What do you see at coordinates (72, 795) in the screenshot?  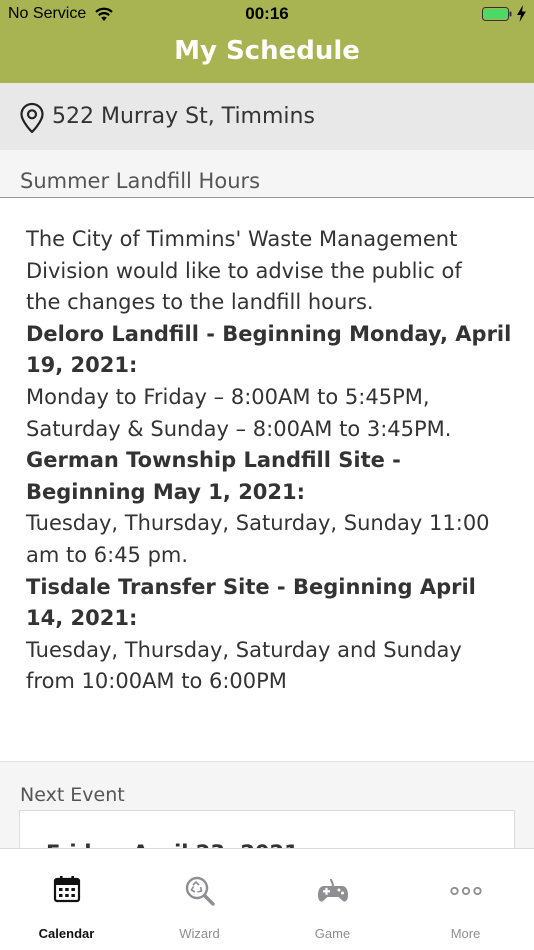 I see `next-event-title: Next Event` at bounding box center [72, 795].